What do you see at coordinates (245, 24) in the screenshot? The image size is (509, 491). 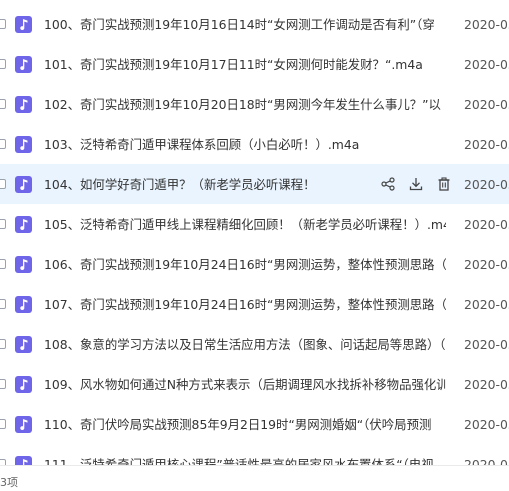 I see `file-name: 100、奇门实战预测19年10月16日14时“女网测工作调动是否有利”（穿` at bounding box center [245, 24].